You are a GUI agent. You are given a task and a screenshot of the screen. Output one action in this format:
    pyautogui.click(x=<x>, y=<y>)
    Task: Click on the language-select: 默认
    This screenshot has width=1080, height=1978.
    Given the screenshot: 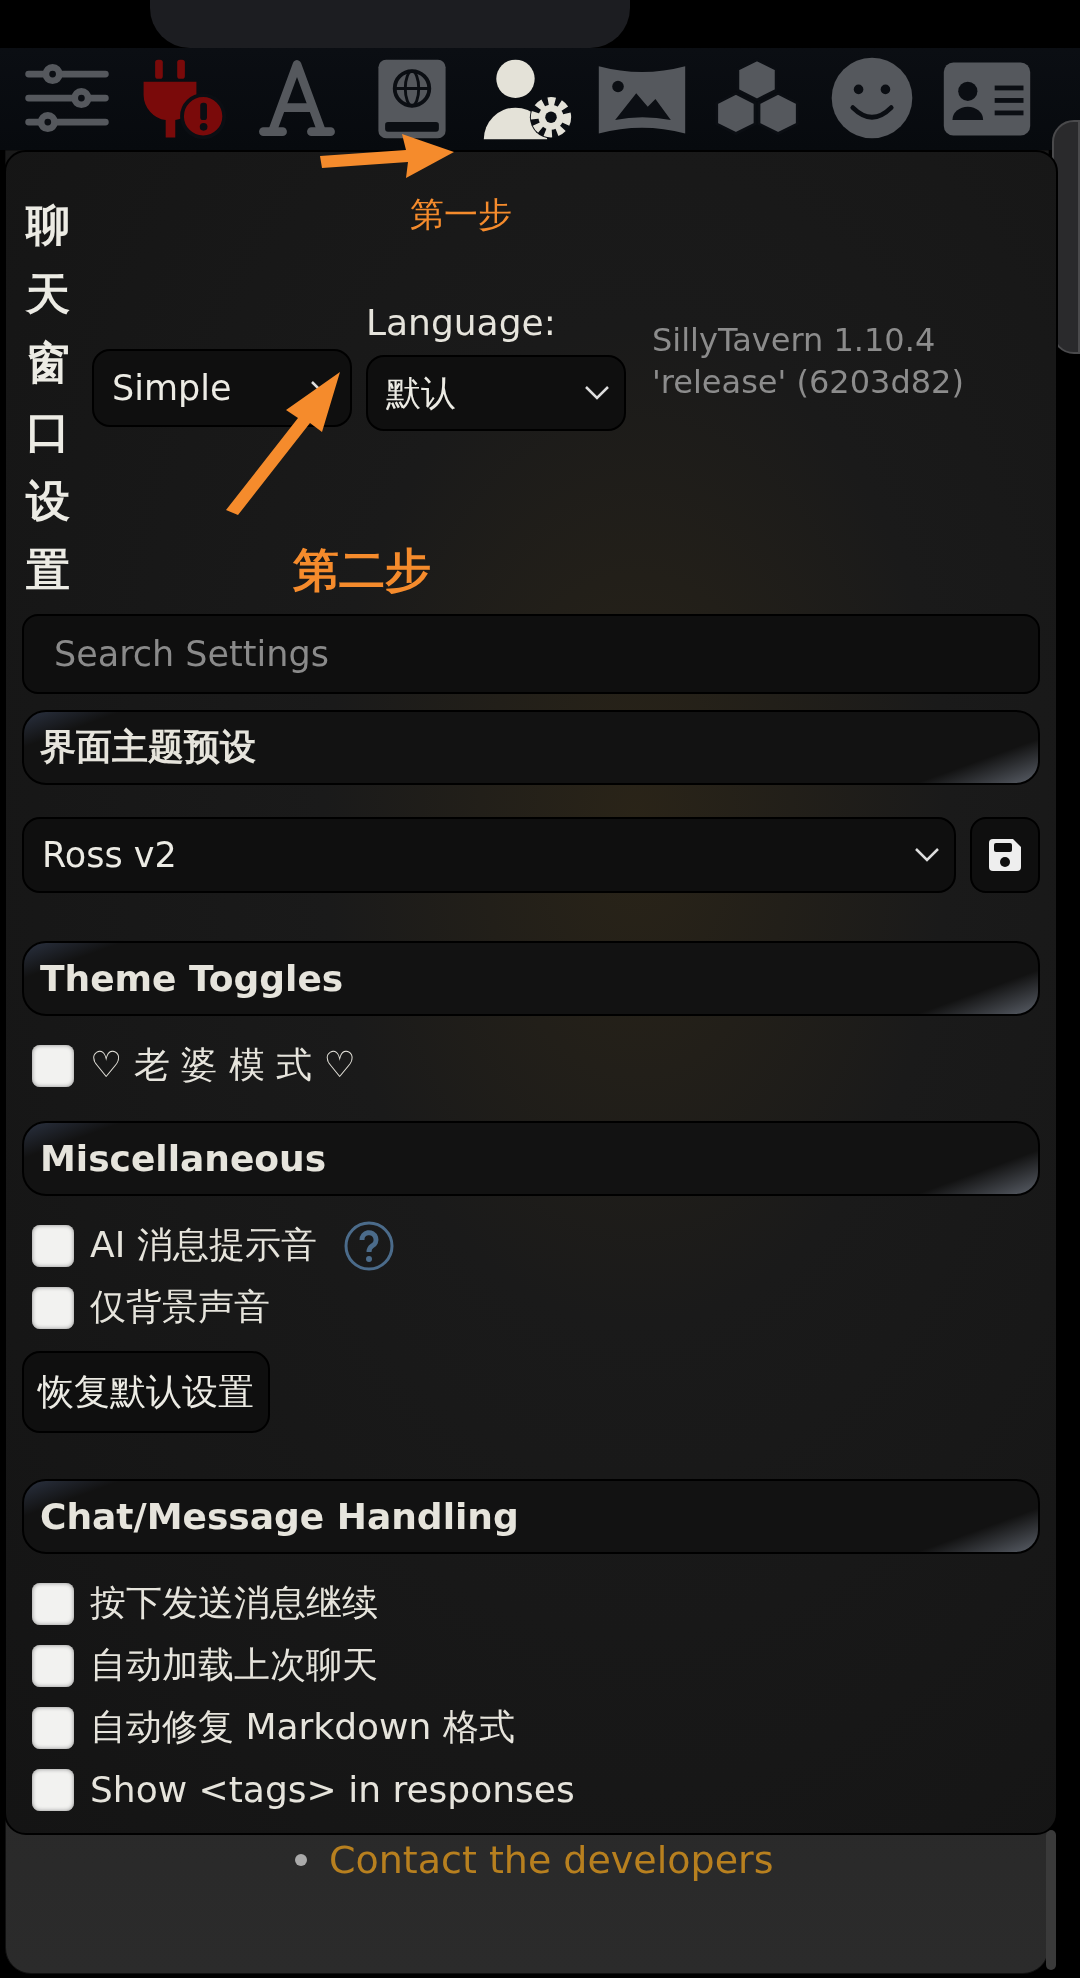 What is the action you would take?
    pyautogui.click(x=496, y=393)
    